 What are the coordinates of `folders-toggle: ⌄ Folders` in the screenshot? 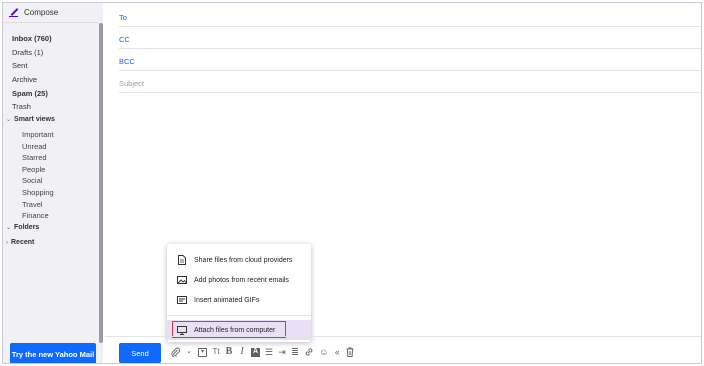 It's located at (22, 227).